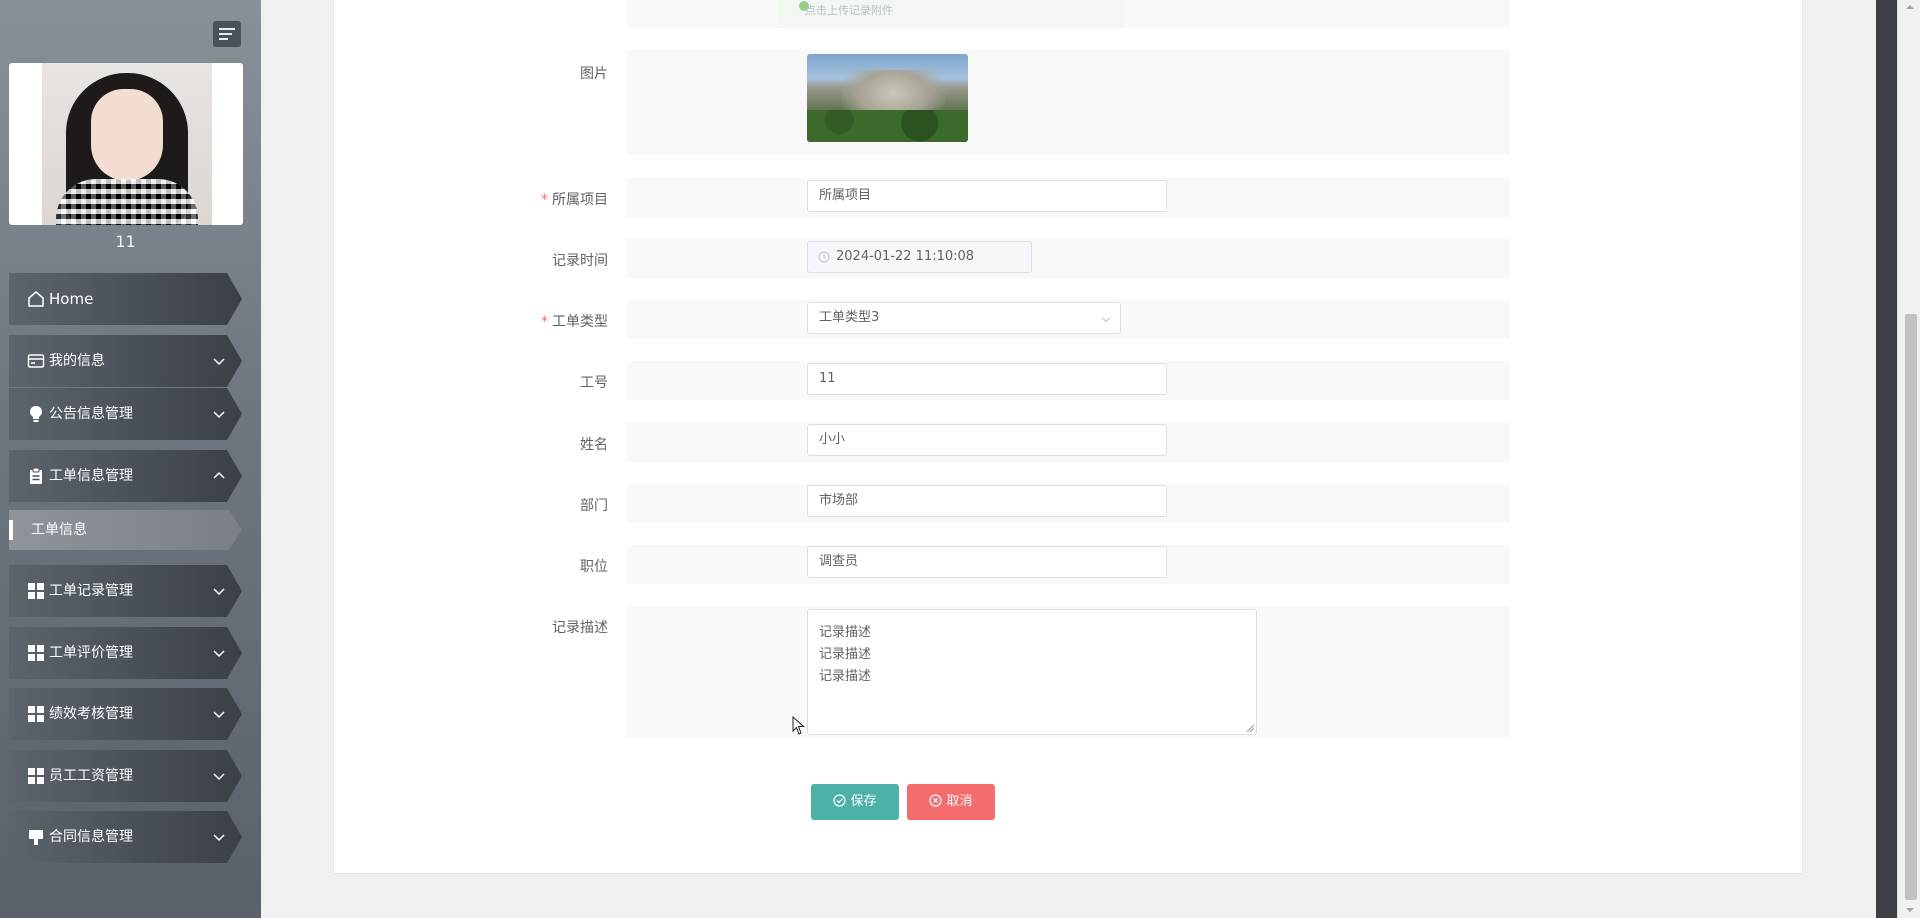 The image size is (1920, 918). What do you see at coordinates (849, 317) in the screenshot?
I see `ticket-type-value: 工单类型3` at bounding box center [849, 317].